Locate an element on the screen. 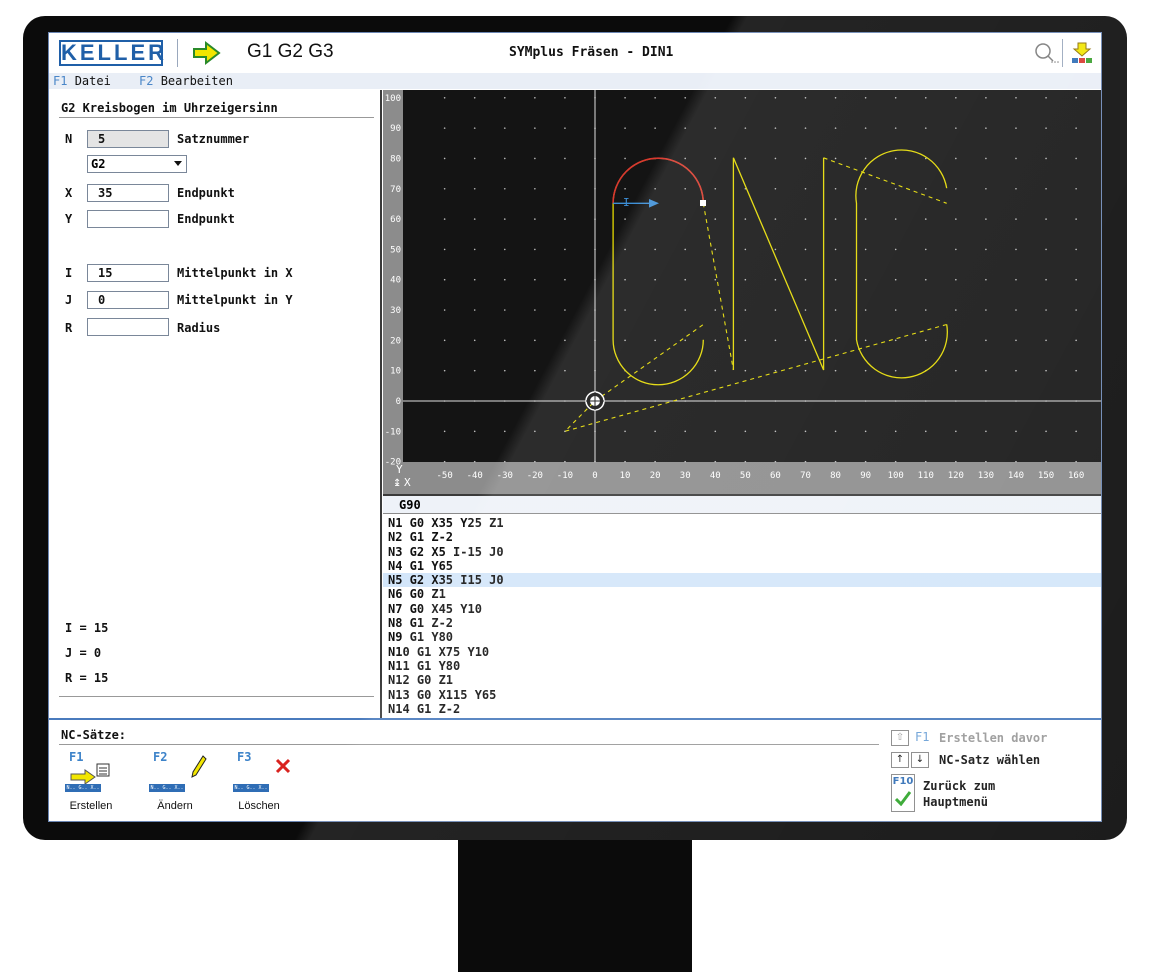  arrow-down-icon: ↓ is located at coordinates (920, 760).